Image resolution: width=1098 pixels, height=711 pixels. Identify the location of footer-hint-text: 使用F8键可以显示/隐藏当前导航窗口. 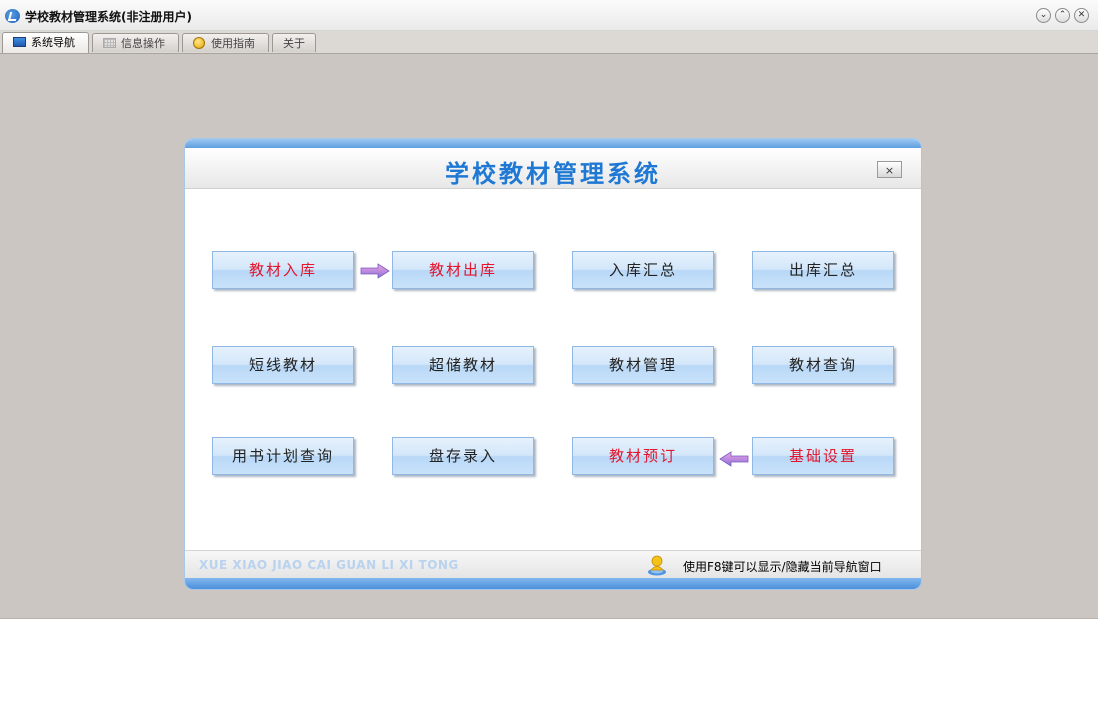
(782, 567).